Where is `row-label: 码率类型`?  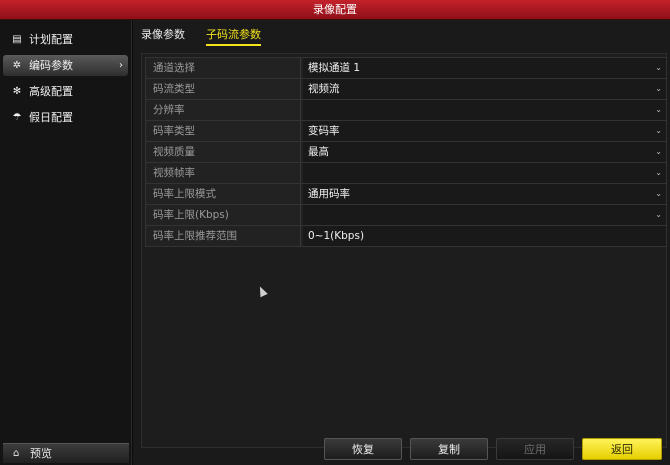 row-label: 码率类型 is located at coordinates (223, 131).